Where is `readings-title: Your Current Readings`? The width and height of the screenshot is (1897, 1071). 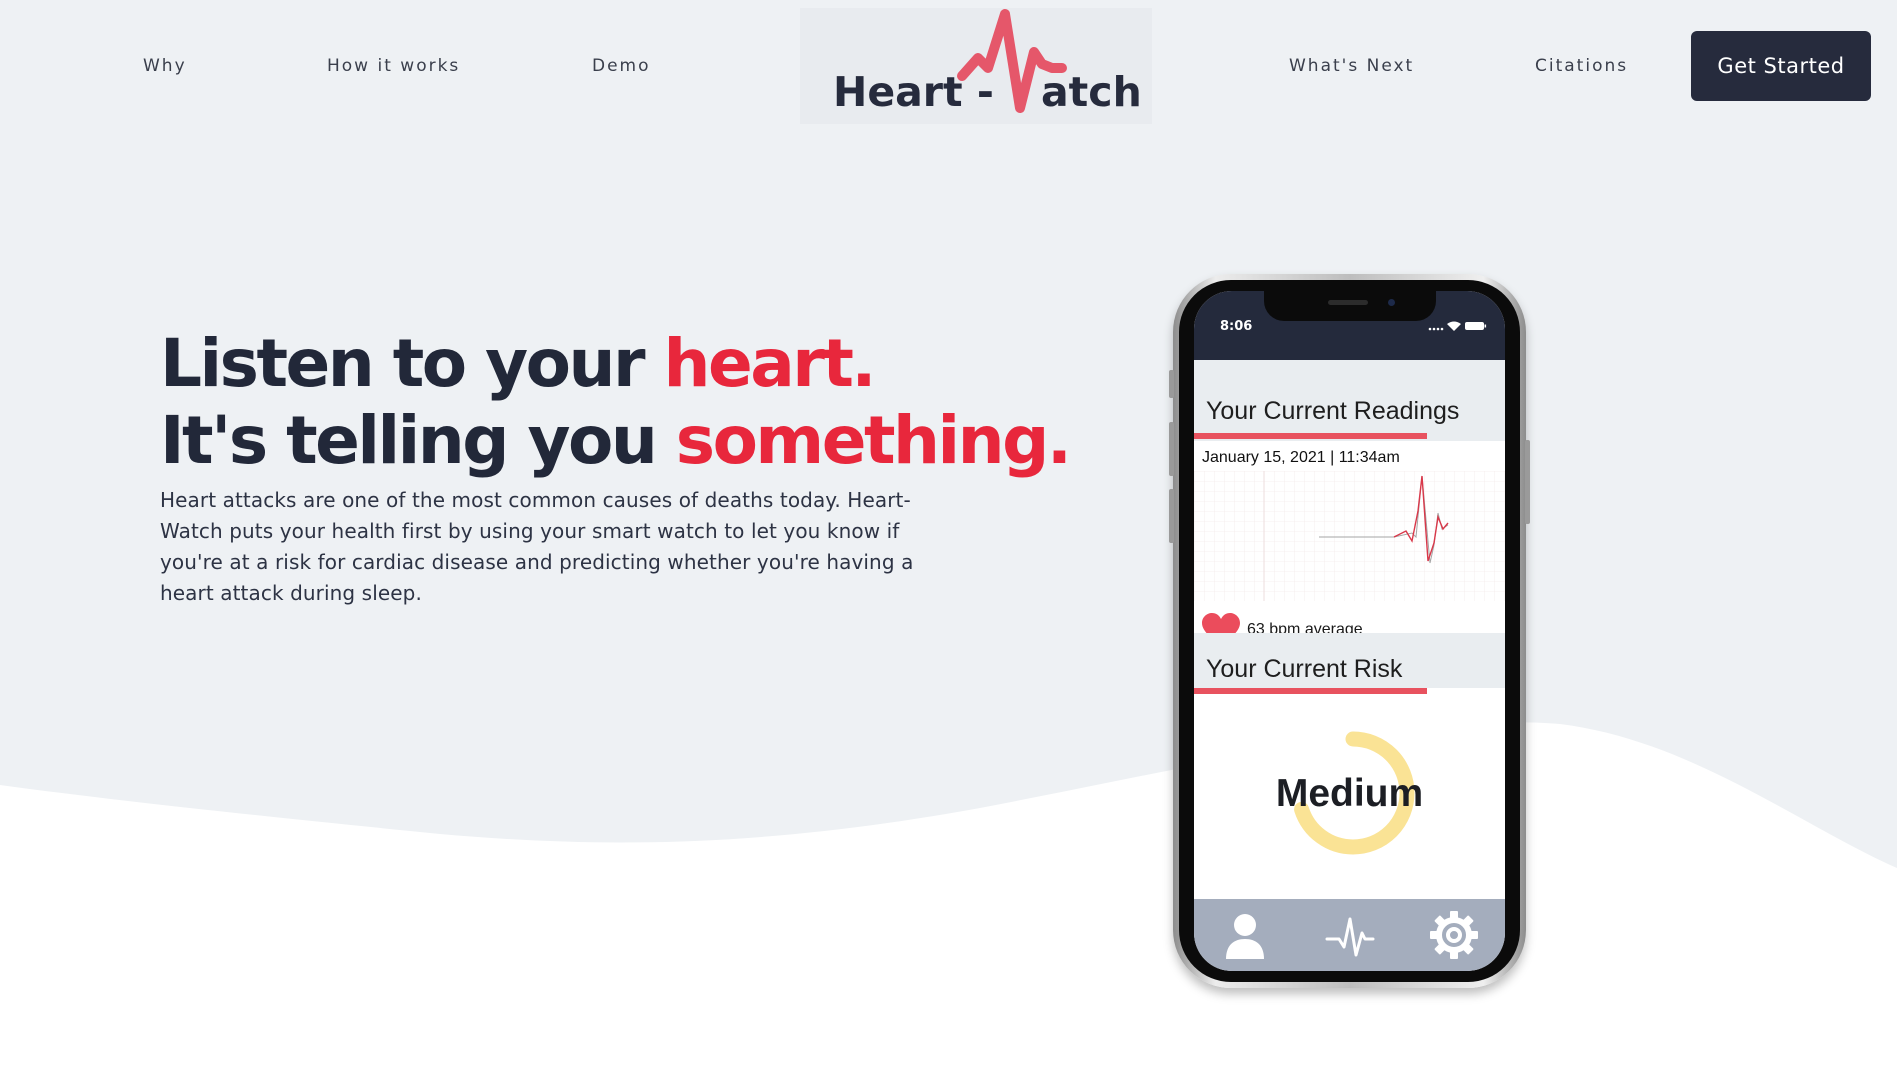 readings-title: Your Current Readings is located at coordinates (1333, 411).